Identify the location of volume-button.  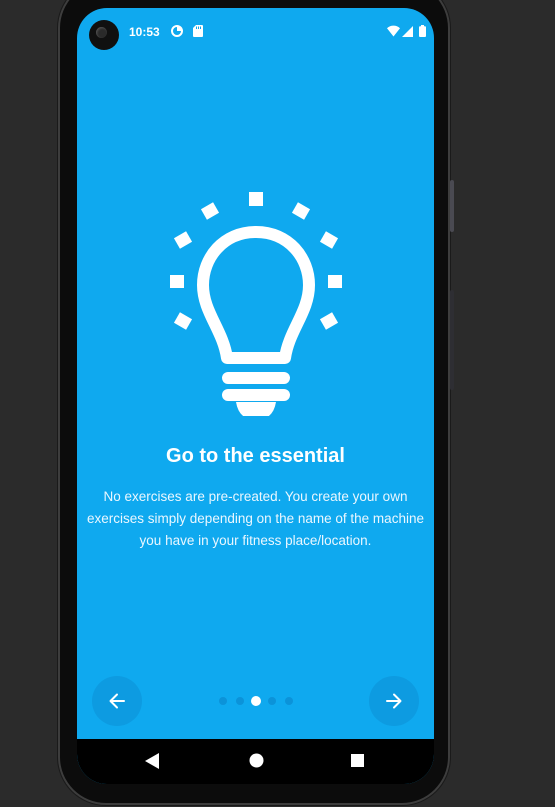
(452, 340).